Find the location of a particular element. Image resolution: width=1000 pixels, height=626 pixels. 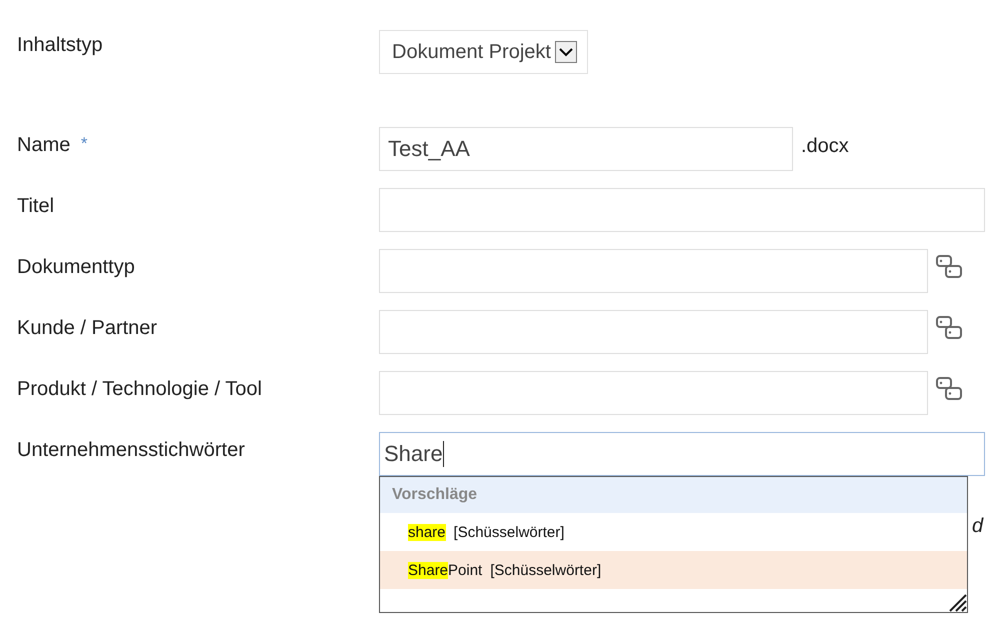

text-field is located at coordinates (682, 210).